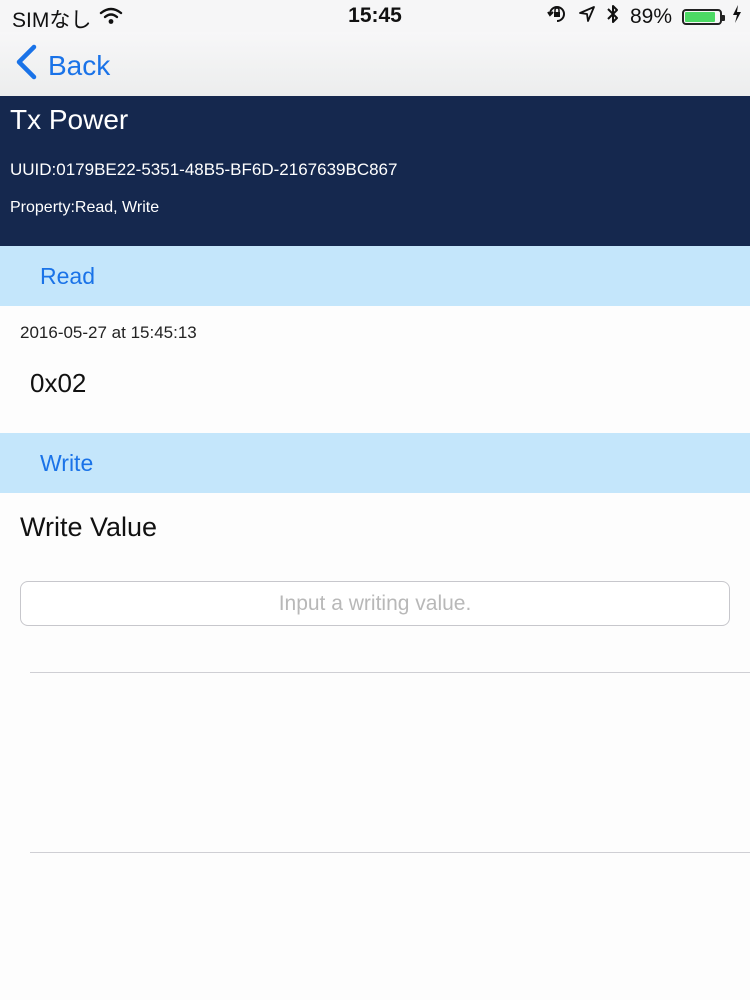  What do you see at coordinates (108, 332) in the screenshot?
I see `read-timestamp: 2016-05-27 at 15:45:13` at bounding box center [108, 332].